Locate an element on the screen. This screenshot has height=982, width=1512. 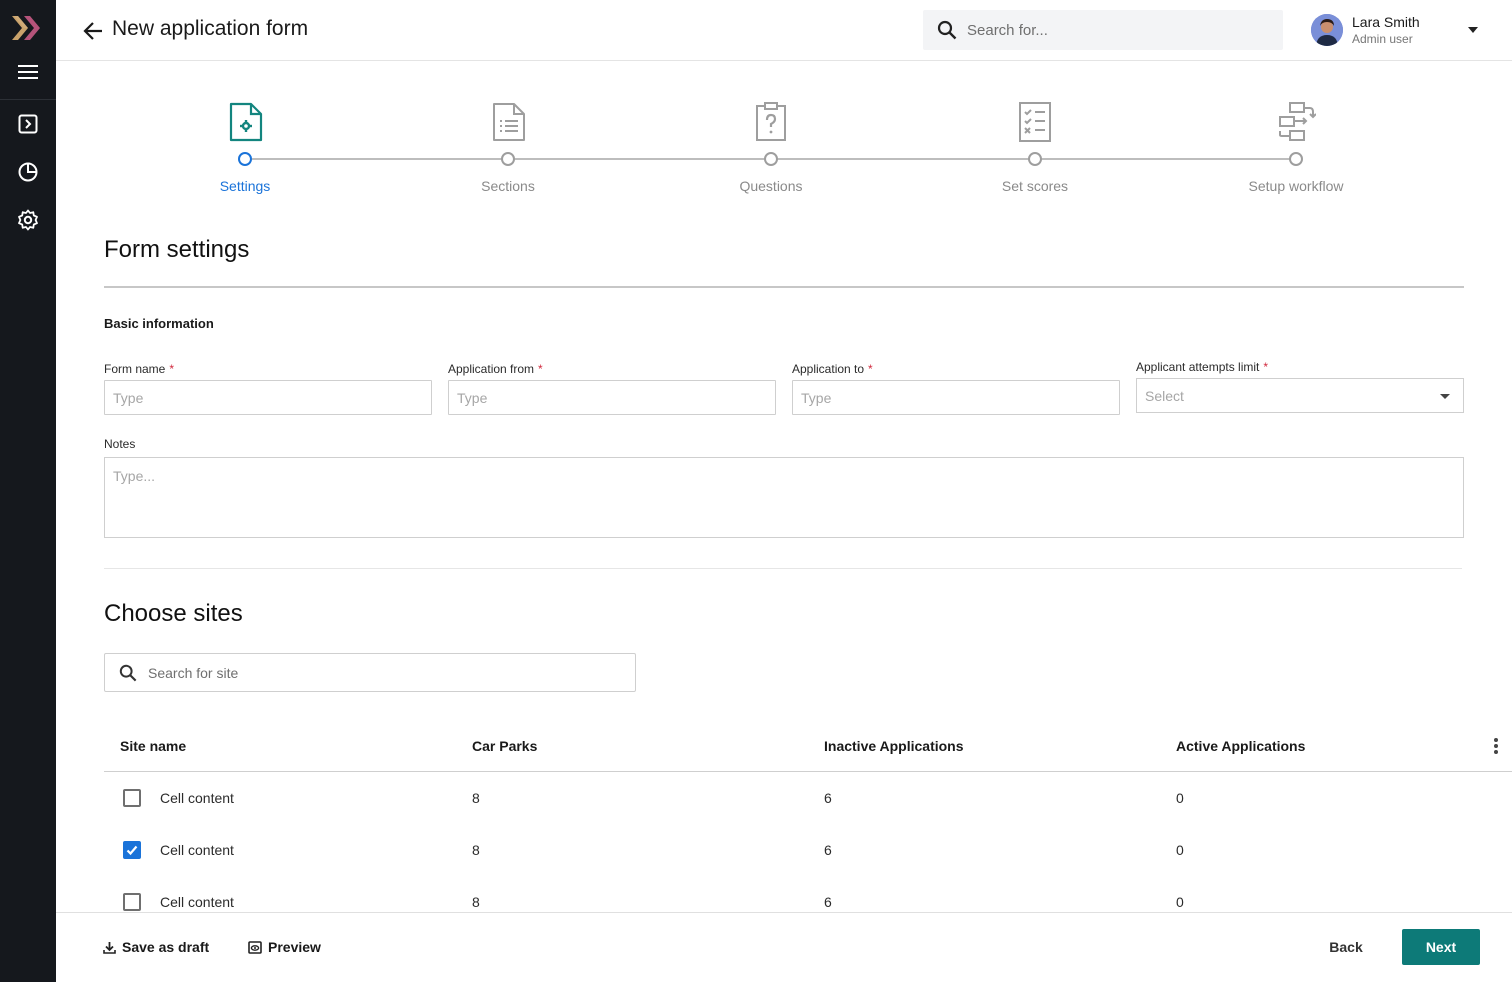
file-list-icon is located at coordinates (509, 122).